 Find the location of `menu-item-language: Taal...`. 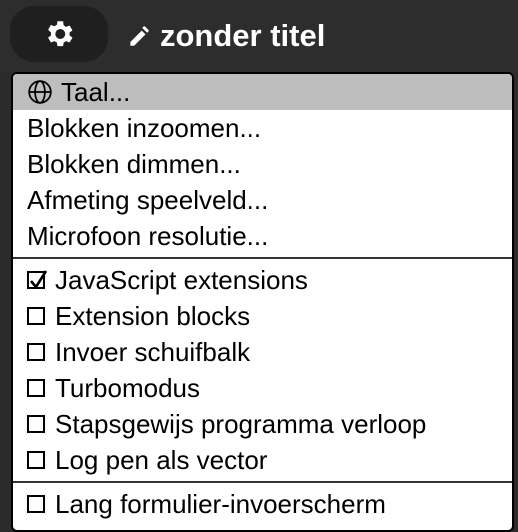

menu-item-language: Taal... is located at coordinates (262, 92).